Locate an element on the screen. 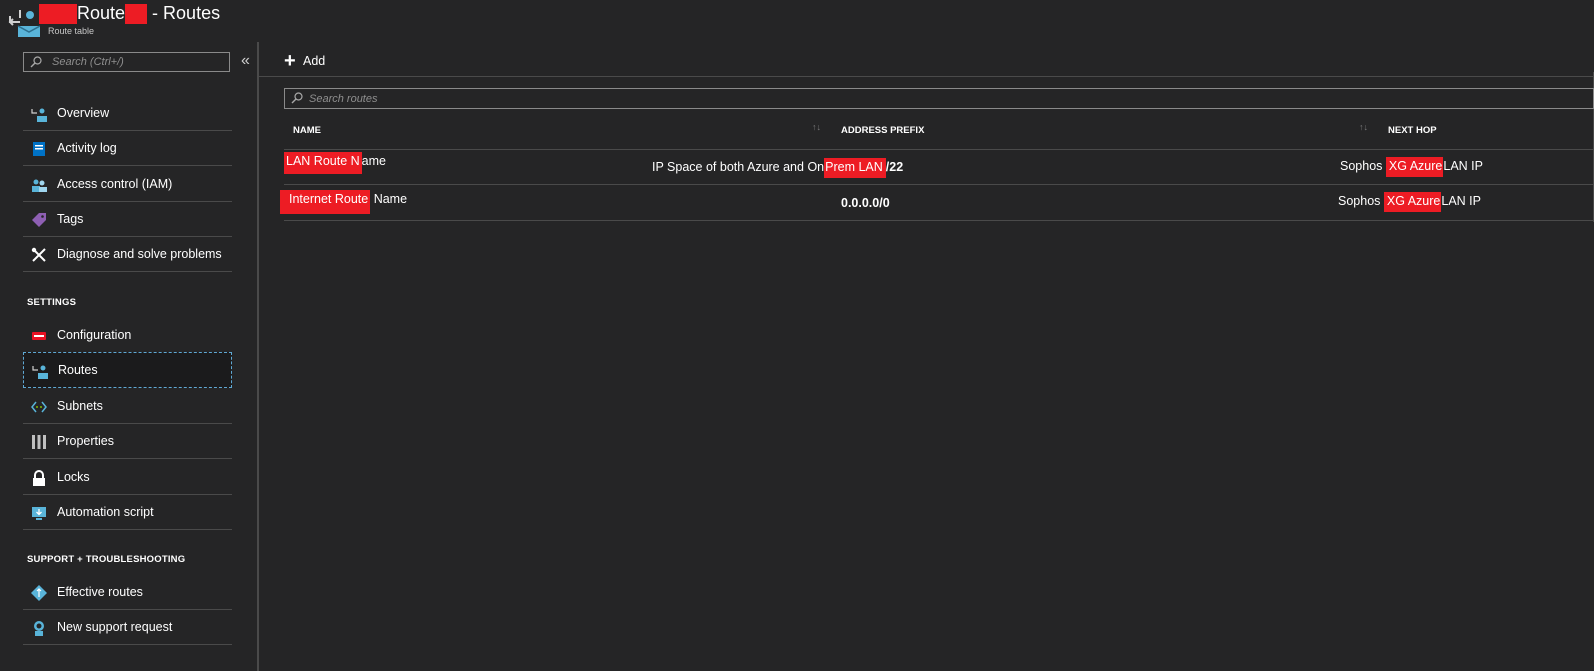  column-header-next-hop: NEXT HOP is located at coordinates (1412, 130).